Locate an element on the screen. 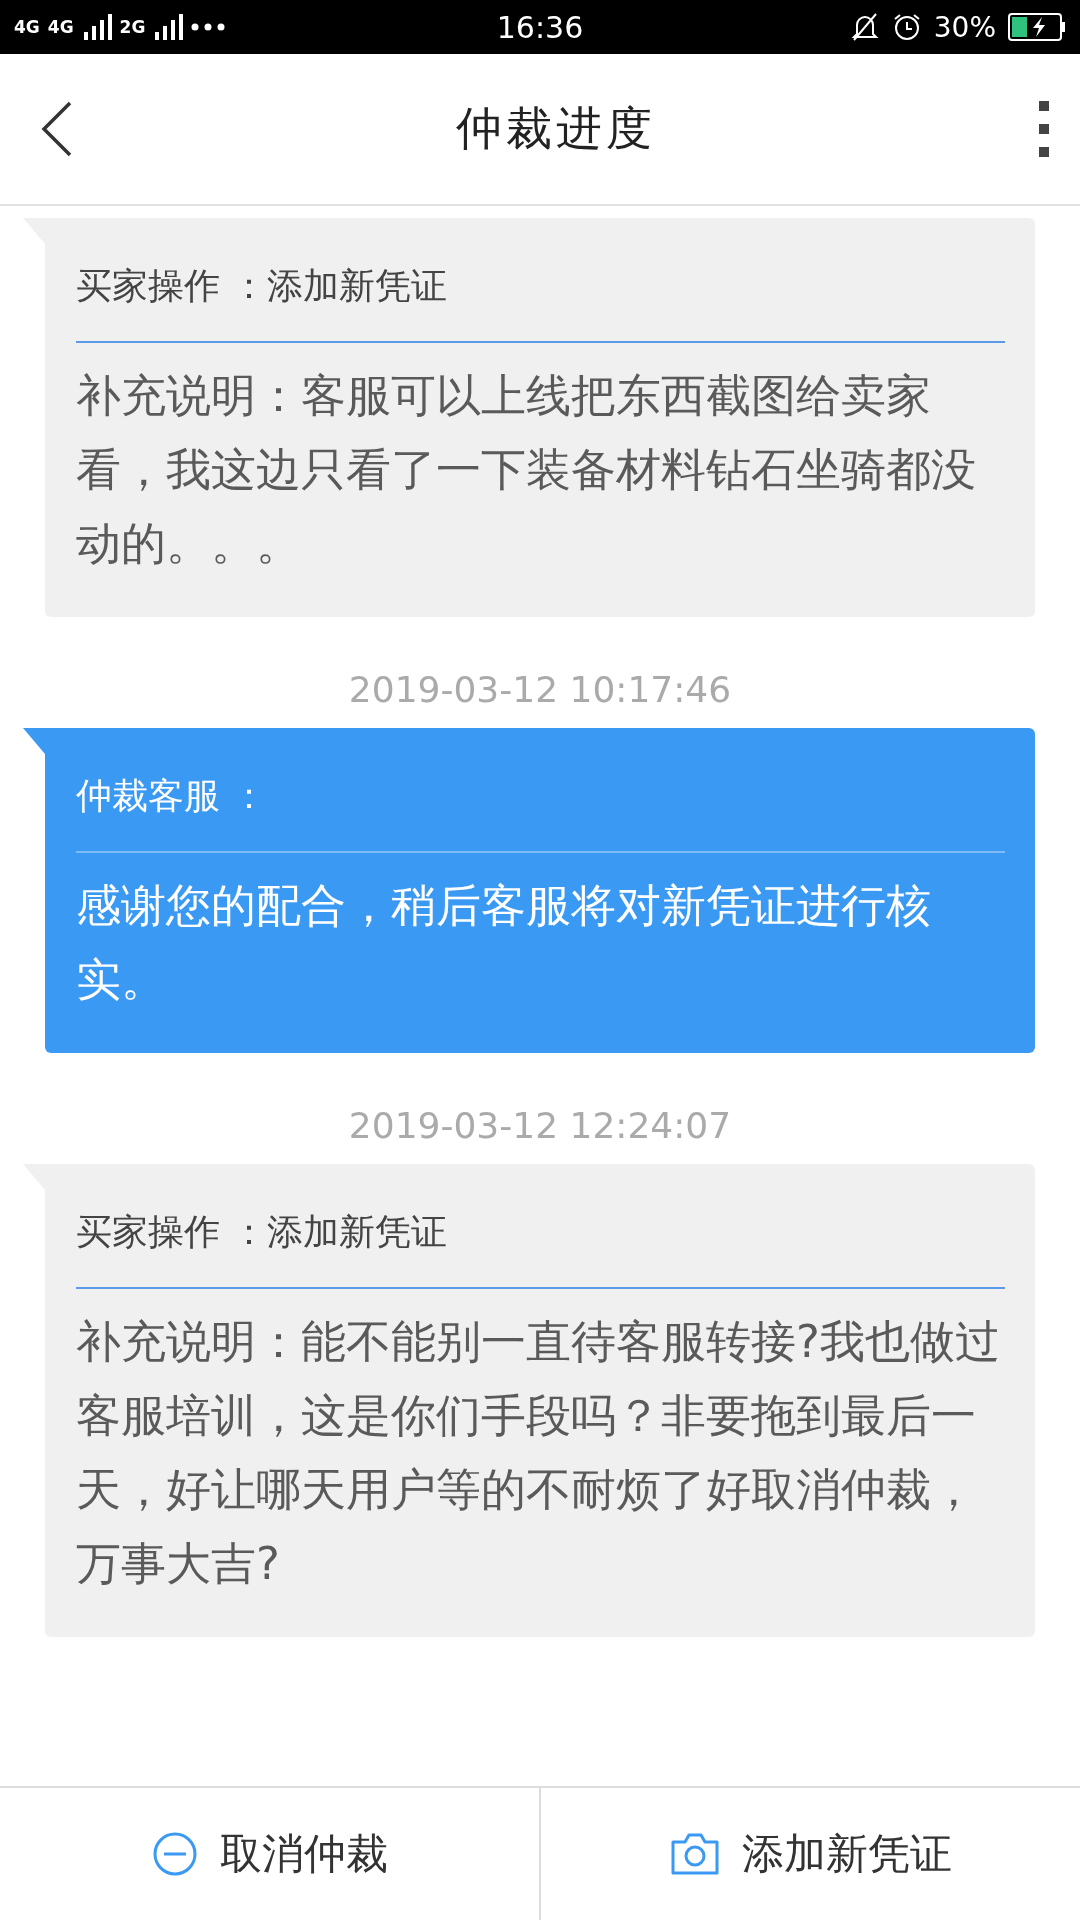 The height and width of the screenshot is (1920, 1080). battery-charging-icon is located at coordinates (1037, 27).